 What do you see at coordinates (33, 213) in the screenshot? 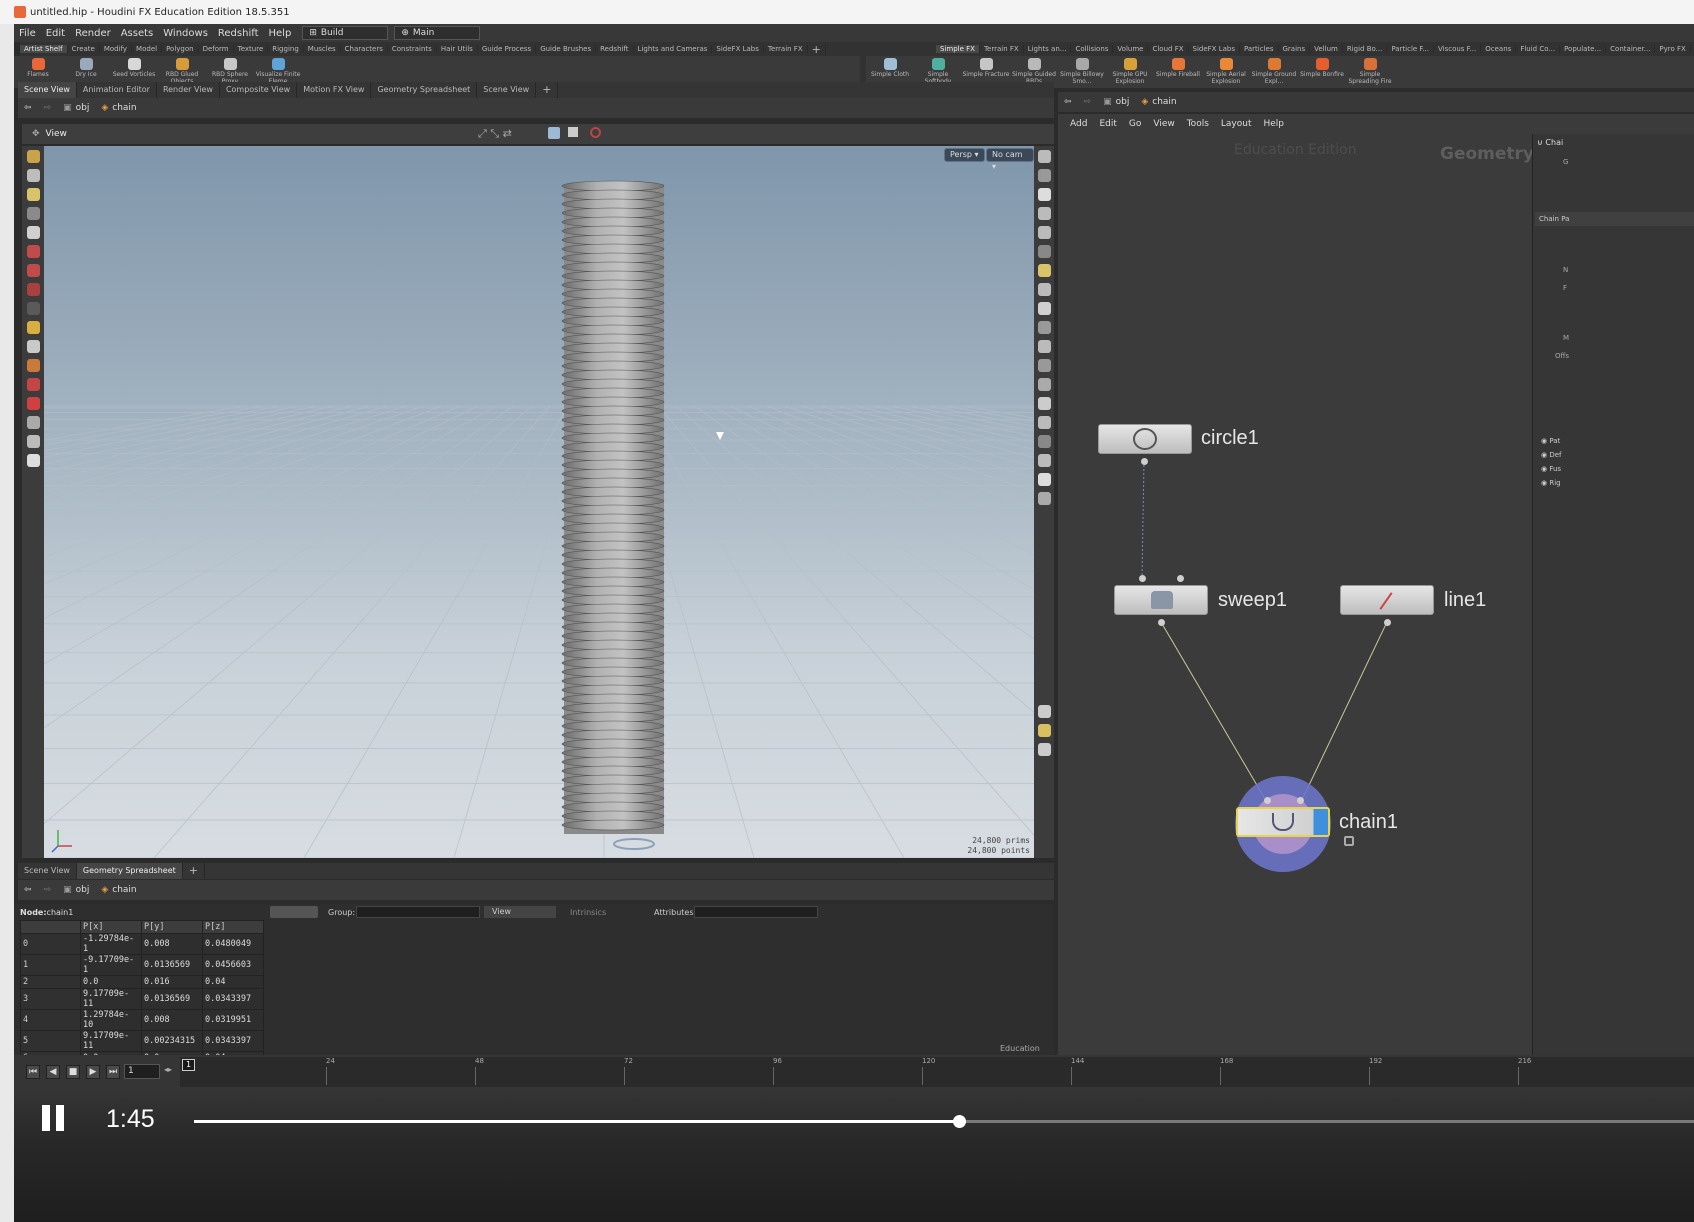
I see `pointer-tool-icon` at bounding box center [33, 213].